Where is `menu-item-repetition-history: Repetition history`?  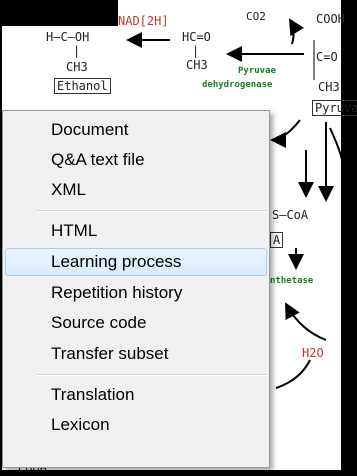
menu-item-repetition-history: Repetition history is located at coordinates (136, 293).